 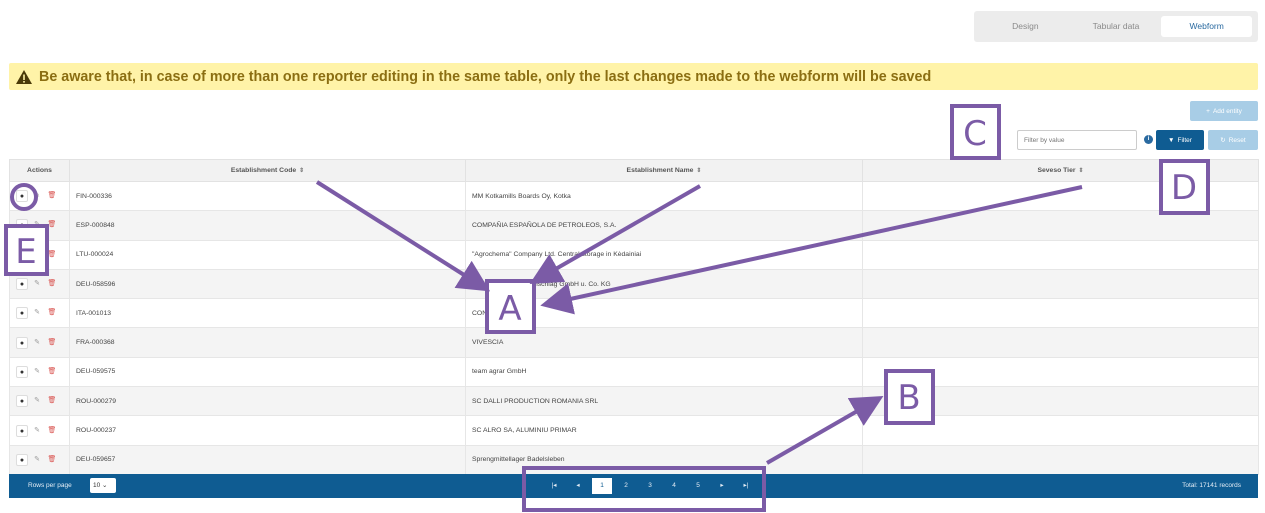 I want to click on cell-establishment-code: DEU-059575, so click(x=267, y=372).